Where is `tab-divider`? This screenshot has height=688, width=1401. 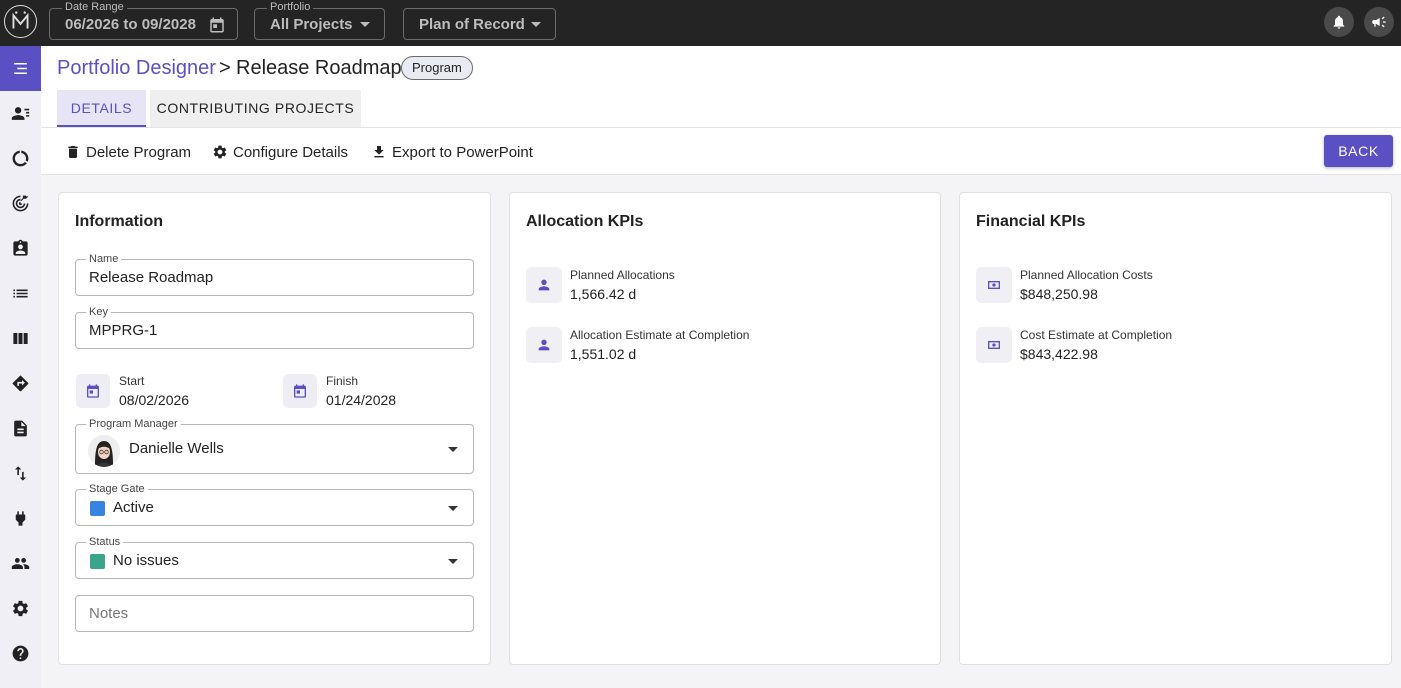 tab-divider is located at coordinates (721, 127).